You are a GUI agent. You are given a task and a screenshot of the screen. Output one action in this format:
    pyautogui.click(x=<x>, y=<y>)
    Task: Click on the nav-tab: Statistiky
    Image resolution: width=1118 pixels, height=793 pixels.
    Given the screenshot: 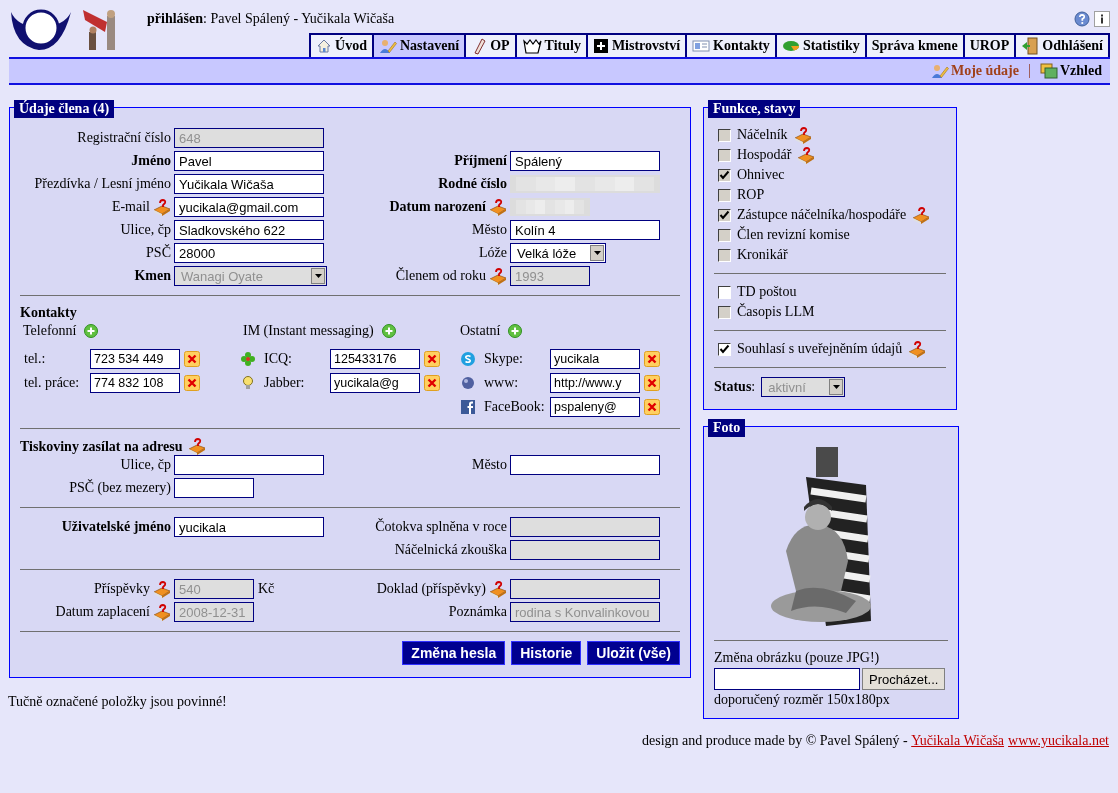 What is the action you would take?
    pyautogui.click(x=820, y=45)
    